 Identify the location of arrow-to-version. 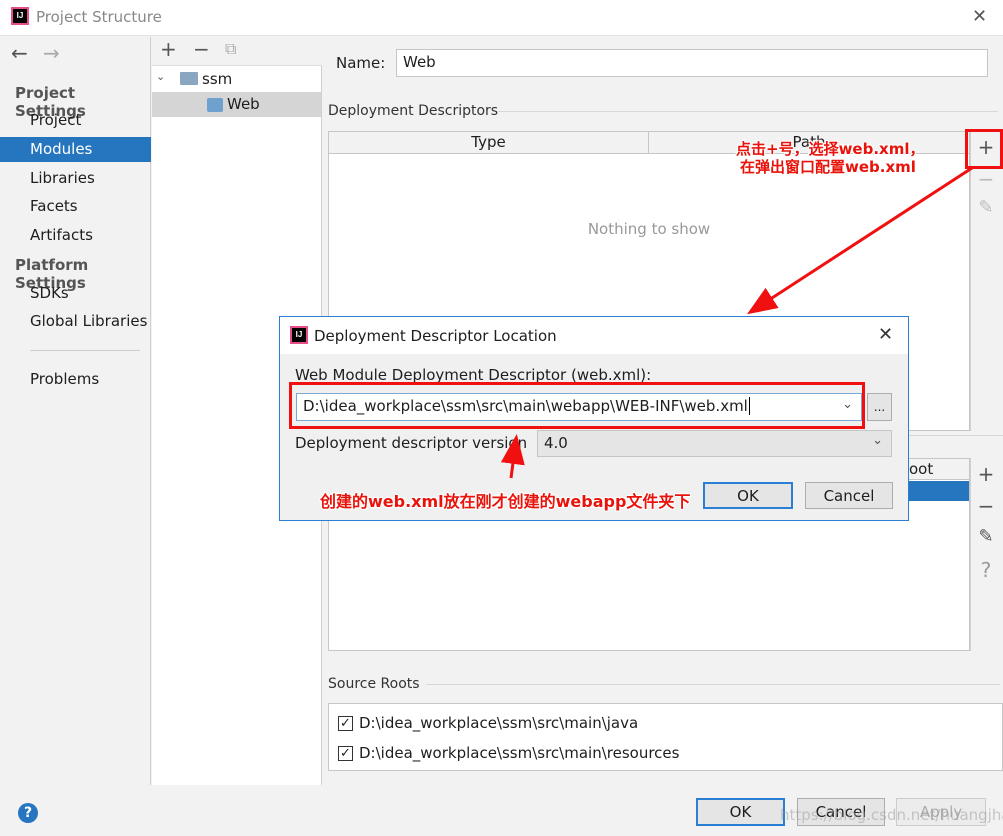
(512, 456).